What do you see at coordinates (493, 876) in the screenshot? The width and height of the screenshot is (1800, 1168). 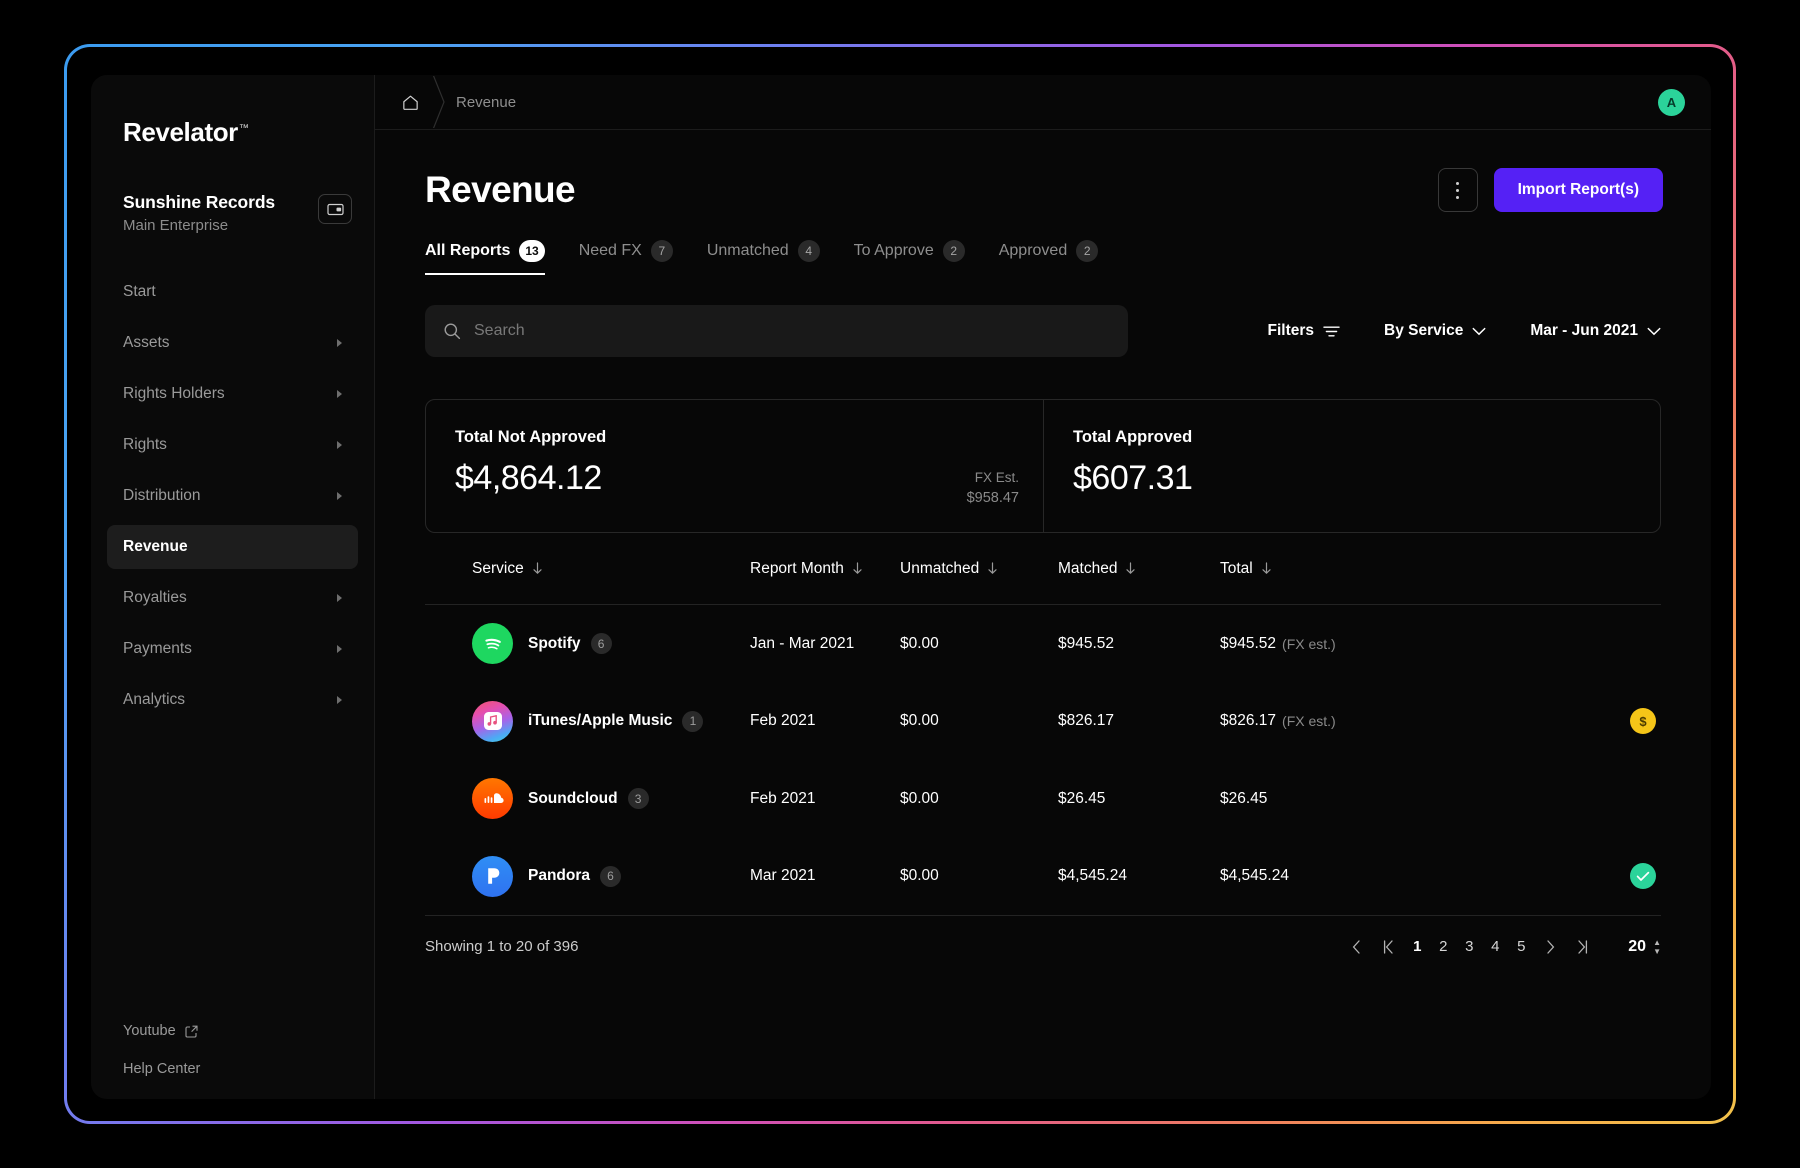 I see `pandora-glyph` at bounding box center [493, 876].